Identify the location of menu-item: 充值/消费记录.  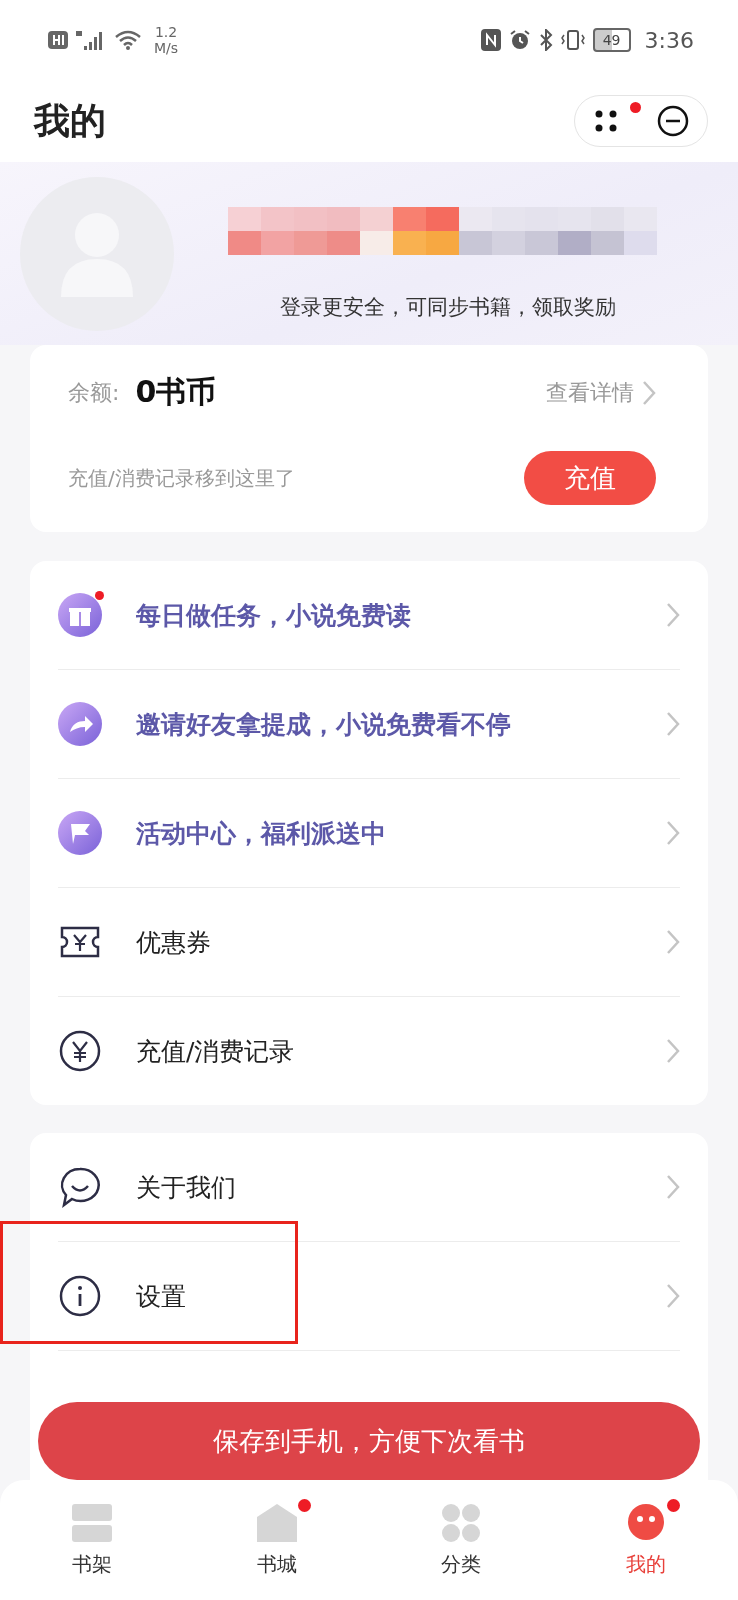
(215, 1051).